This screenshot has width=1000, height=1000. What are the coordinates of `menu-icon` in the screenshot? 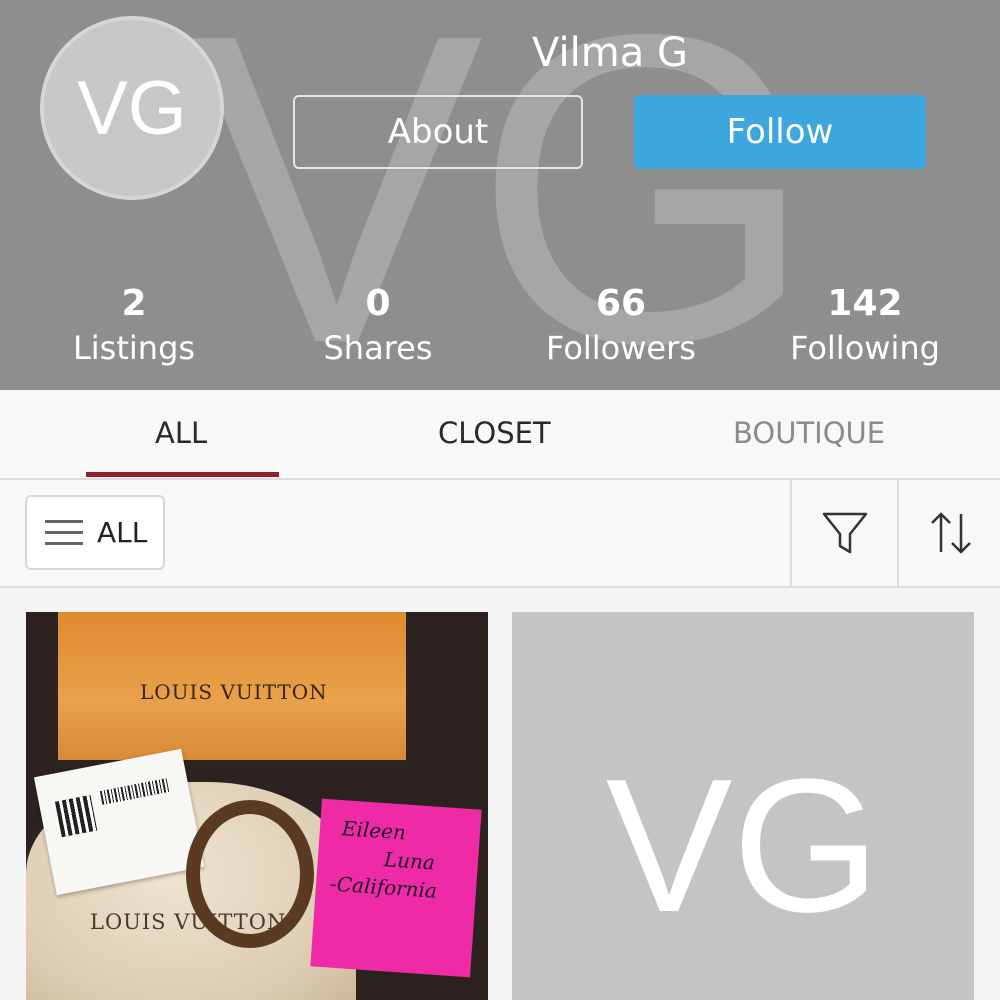 It's located at (64, 532).